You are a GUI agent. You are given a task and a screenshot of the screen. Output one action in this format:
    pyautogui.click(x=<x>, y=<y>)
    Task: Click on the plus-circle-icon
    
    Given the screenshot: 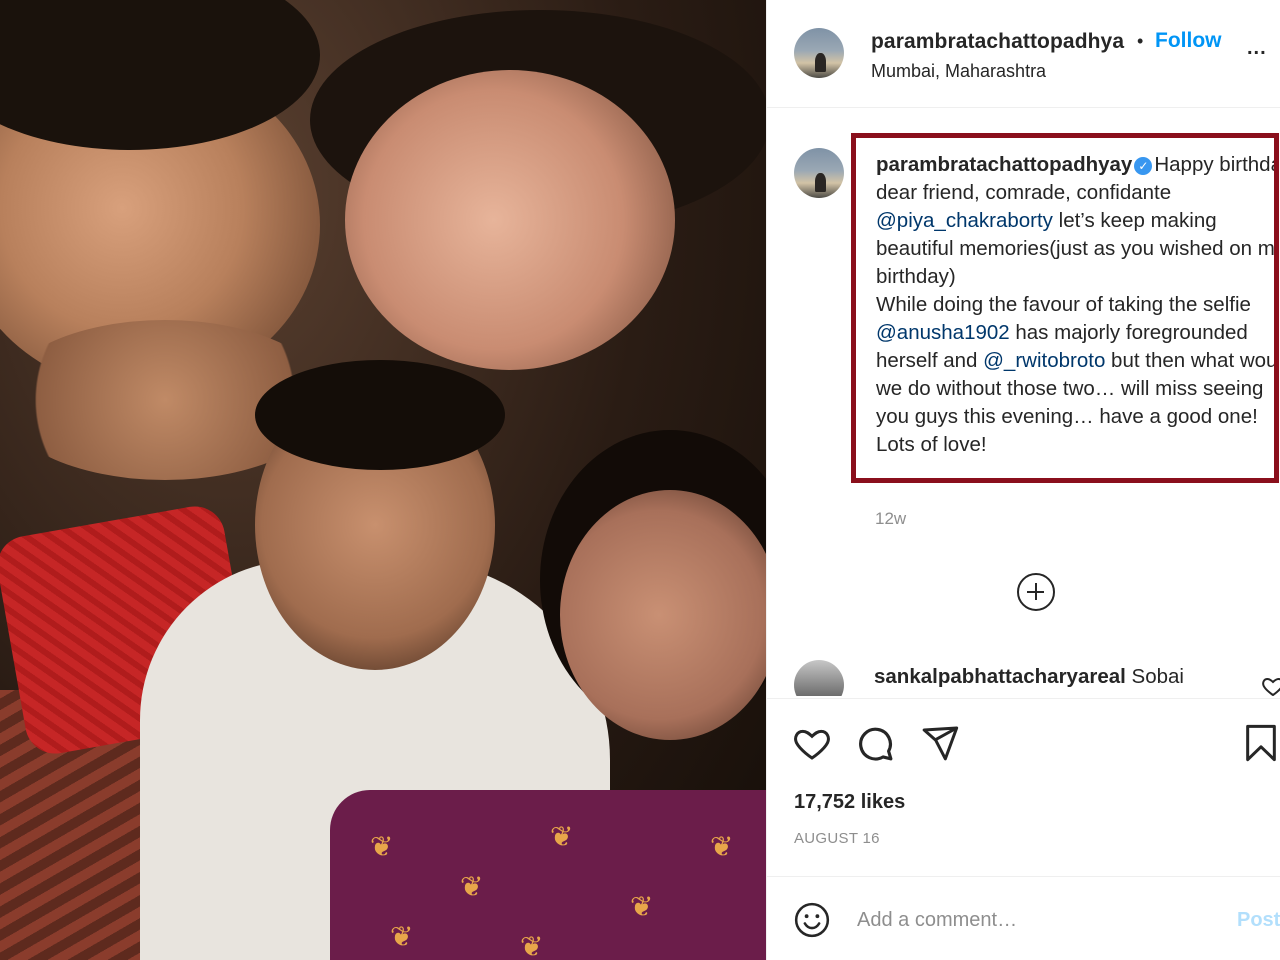 What is the action you would take?
    pyautogui.click(x=1036, y=592)
    